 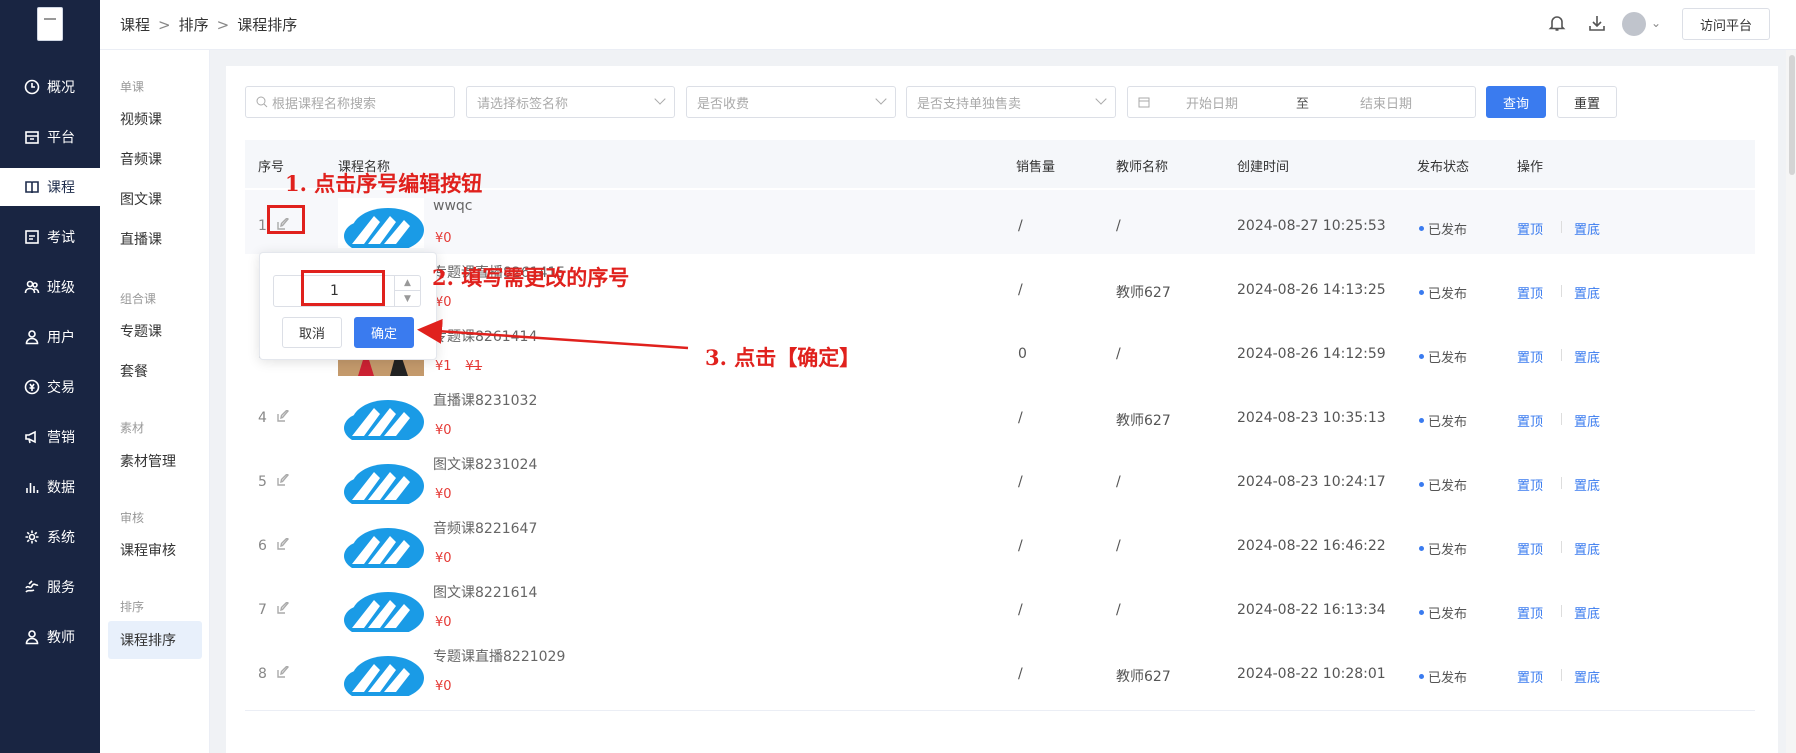 I want to click on sidebar-item-exam: 考试, so click(x=50, y=237).